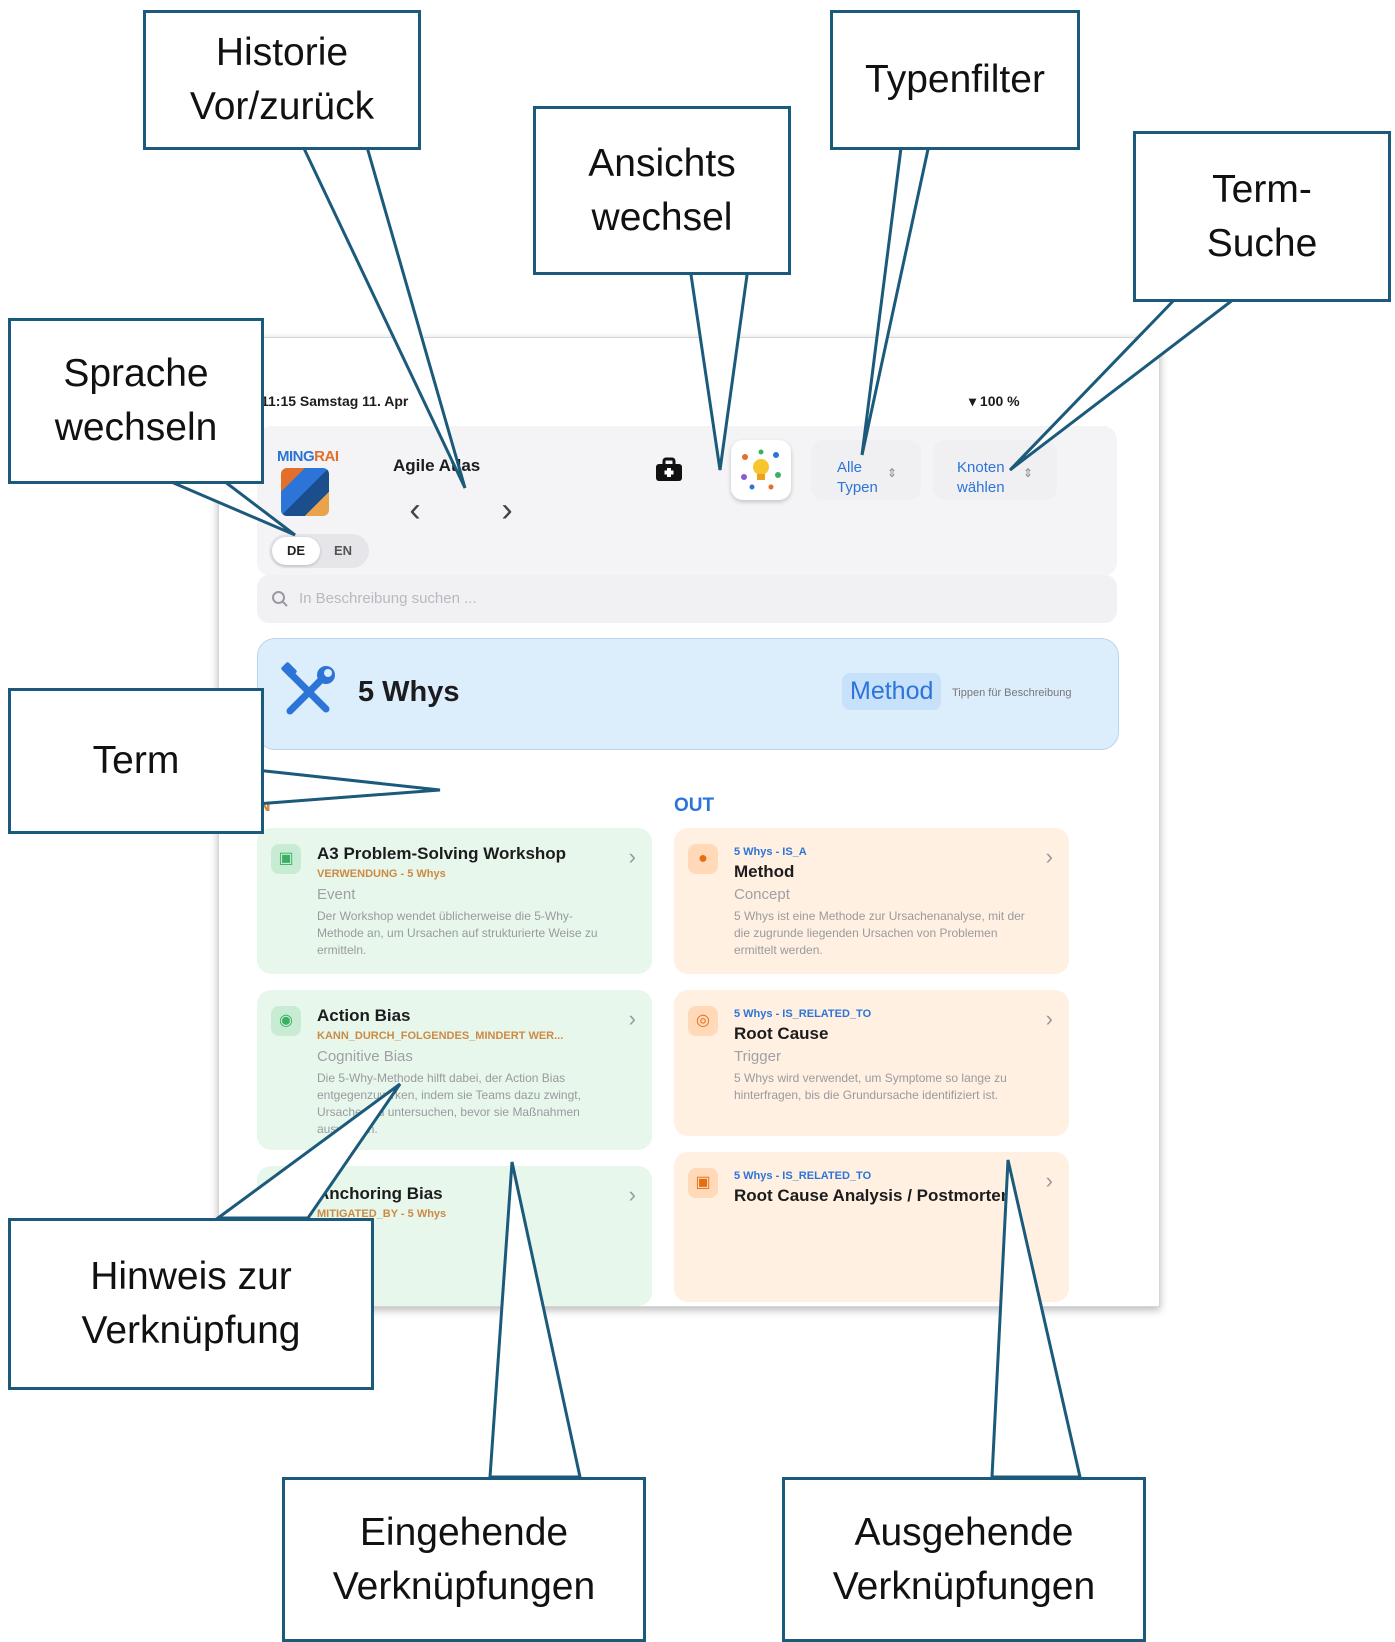 This screenshot has width=1395, height=1642. Describe the element at coordinates (307, 1151) in the screenshot. I see `pointer-link-hint` at that location.